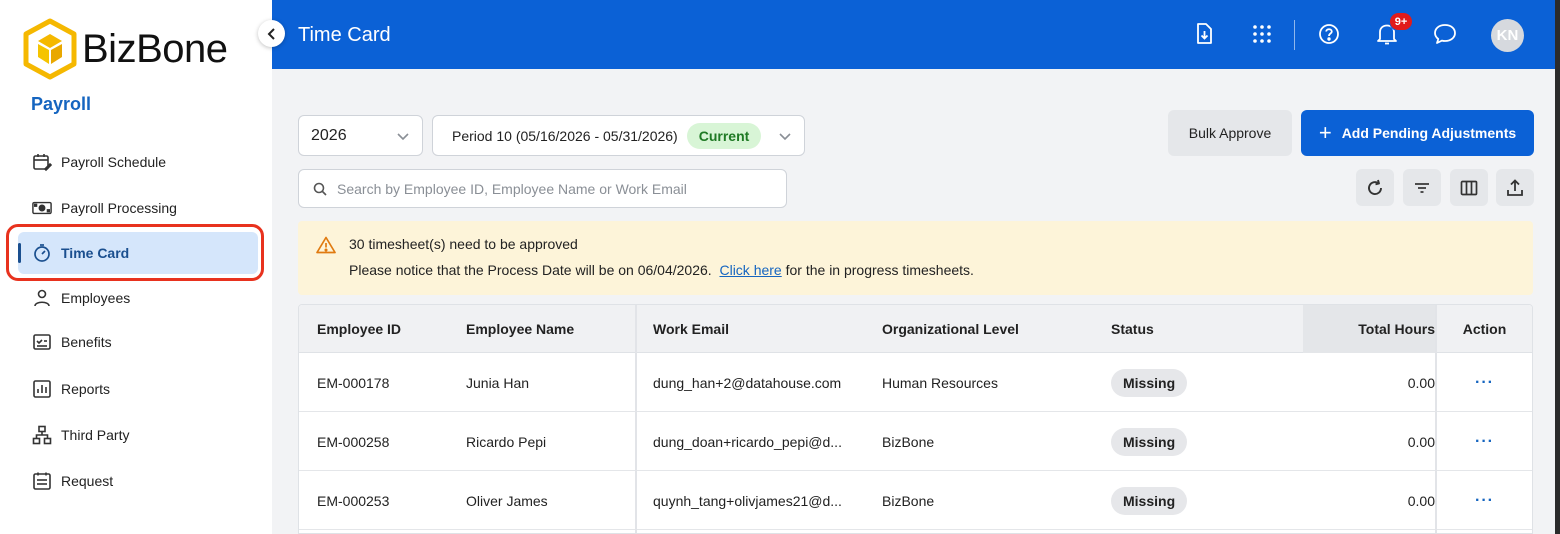  I want to click on checklist-icon, so click(42, 342).